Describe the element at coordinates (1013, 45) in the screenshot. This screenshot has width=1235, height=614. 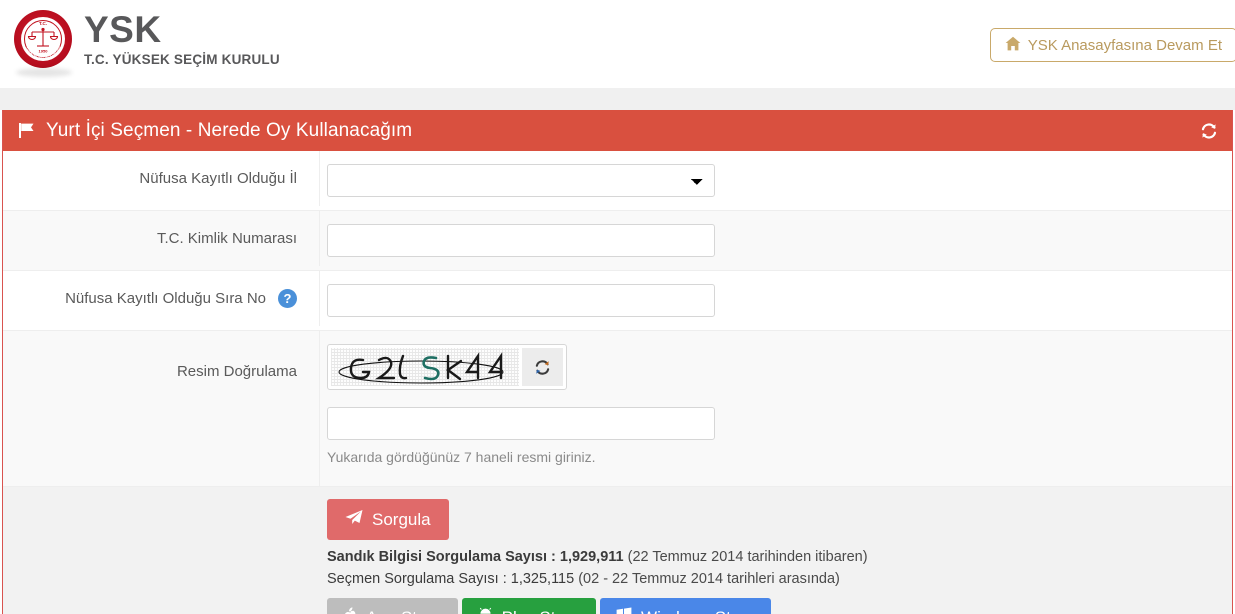
I see `home-icon` at that location.